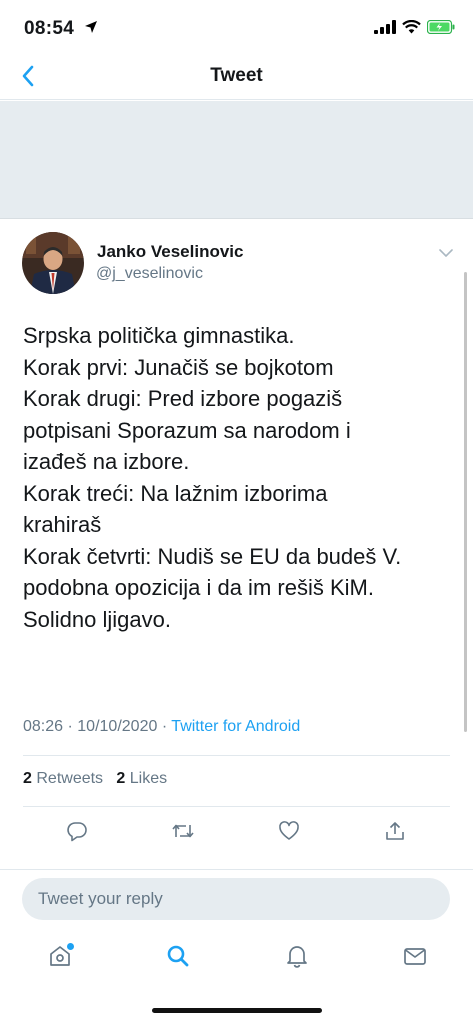 This screenshot has width=473, height=1024. I want to click on signal-icon, so click(385, 27).